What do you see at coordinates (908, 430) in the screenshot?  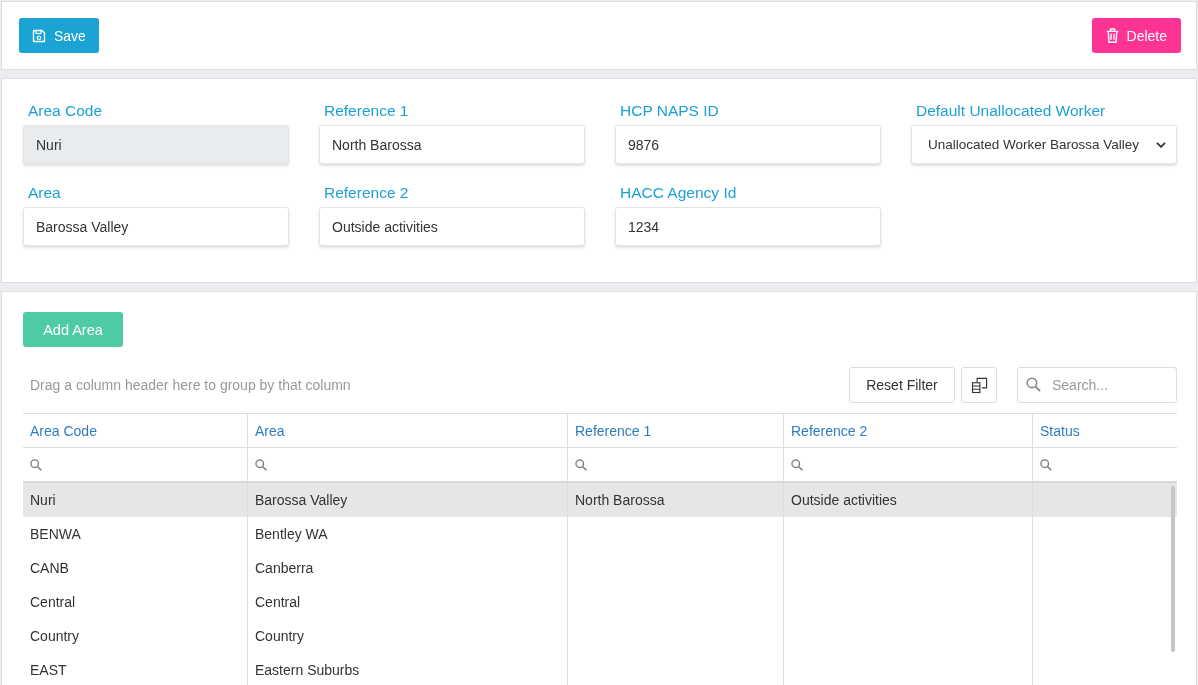 I see `column-header: Reference 2` at bounding box center [908, 430].